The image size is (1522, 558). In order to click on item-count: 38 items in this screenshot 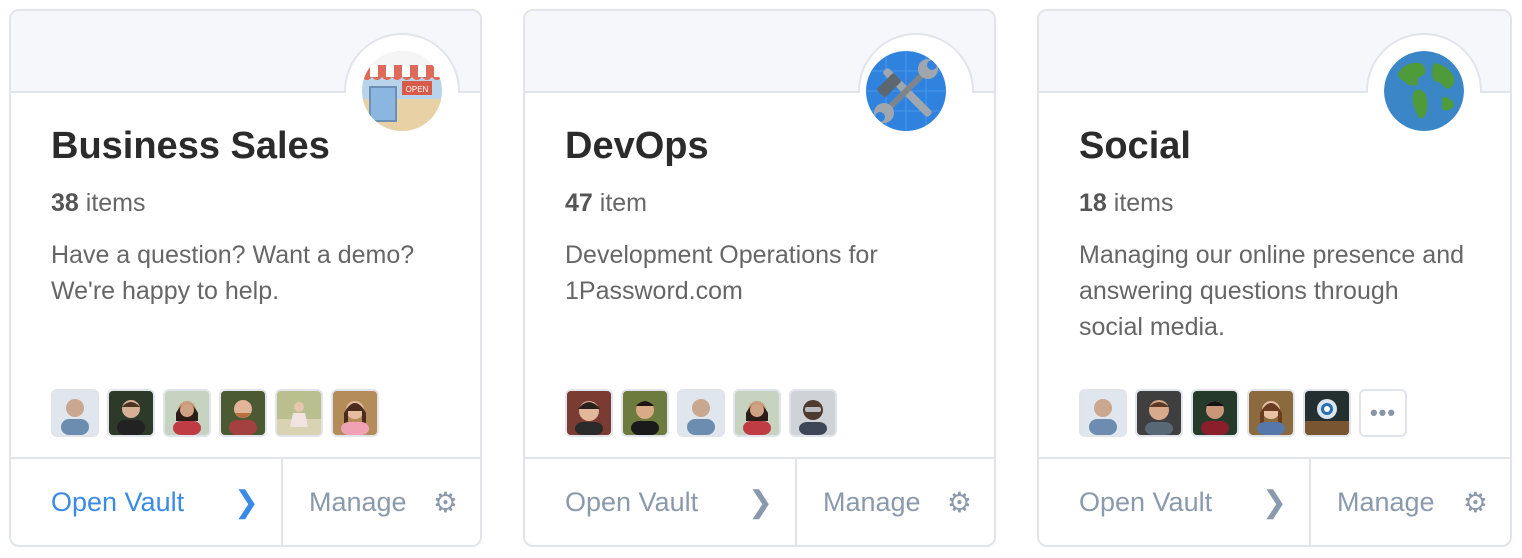, I will do `click(98, 203)`.